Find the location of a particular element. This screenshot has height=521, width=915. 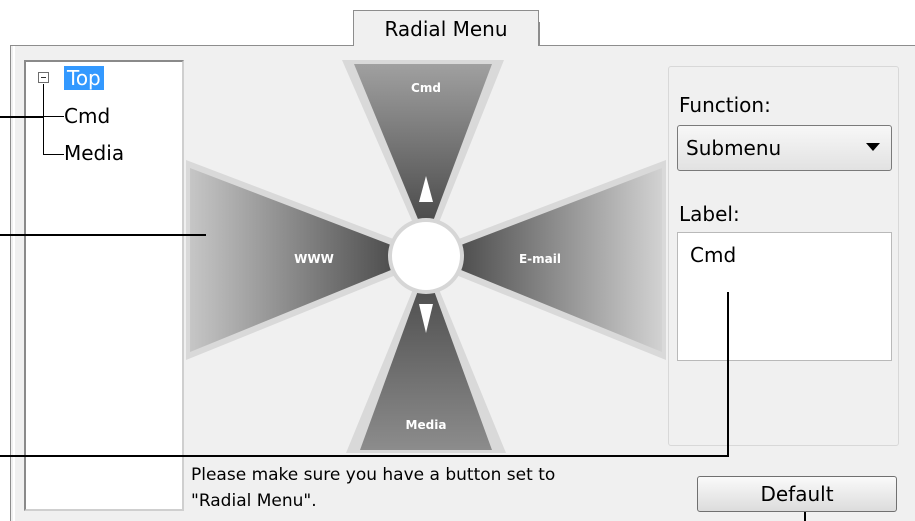

callout-line-tree is located at coordinates (21, 117).